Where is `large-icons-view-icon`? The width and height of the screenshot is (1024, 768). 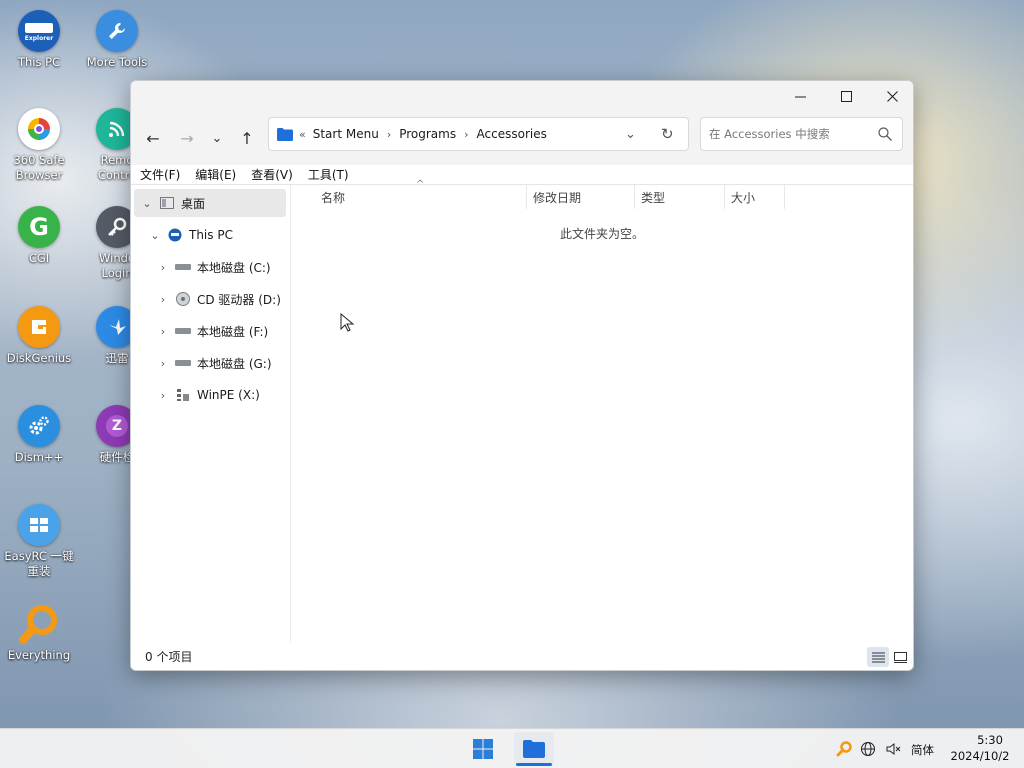
large-icons-view-icon is located at coordinates (900, 657).